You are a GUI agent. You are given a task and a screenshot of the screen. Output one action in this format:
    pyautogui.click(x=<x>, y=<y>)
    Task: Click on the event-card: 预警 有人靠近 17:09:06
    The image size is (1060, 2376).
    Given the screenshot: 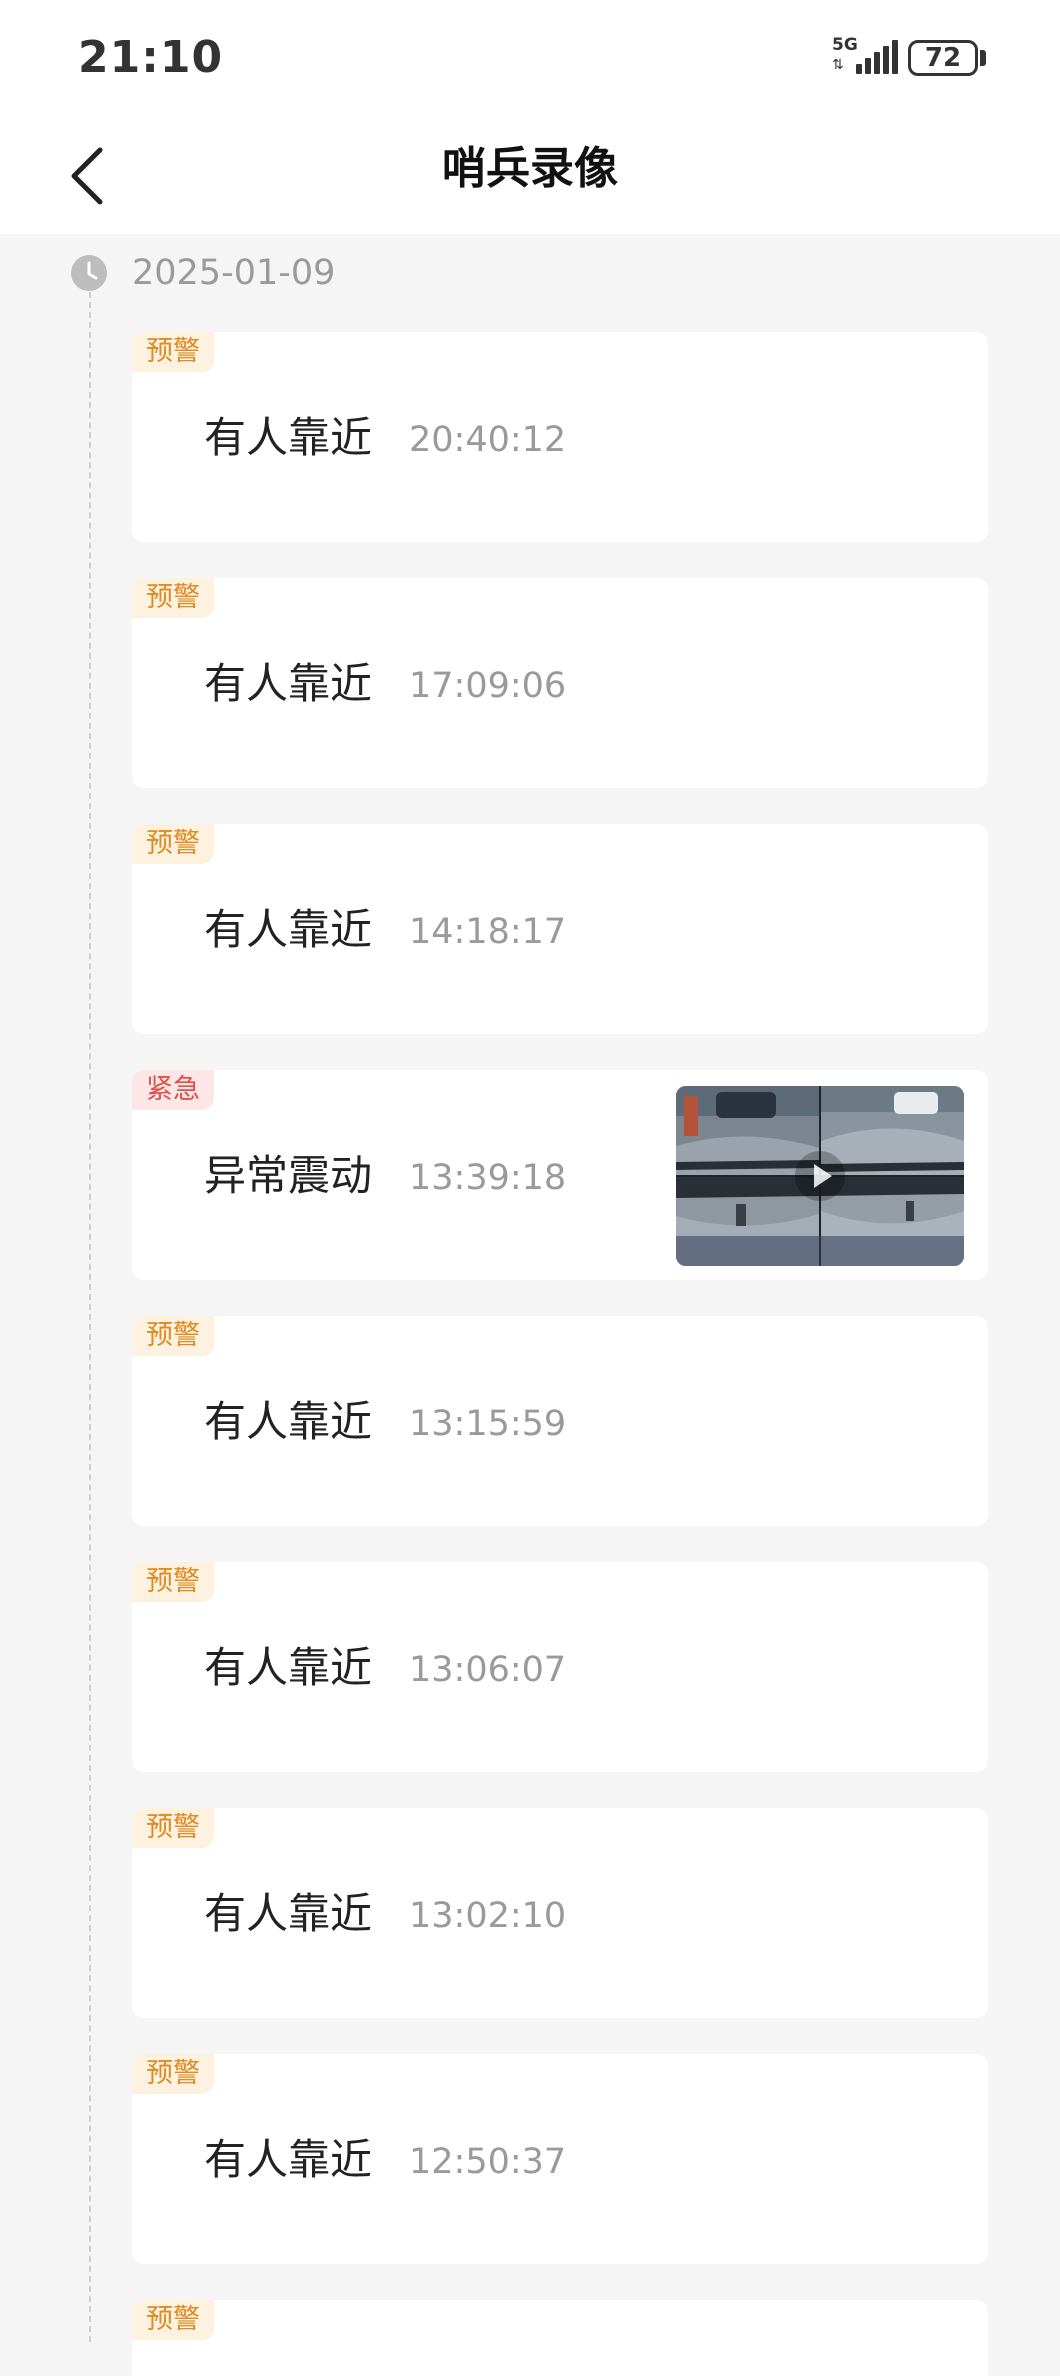 What is the action you would take?
    pyautogui.click(x=560, y=683)
    